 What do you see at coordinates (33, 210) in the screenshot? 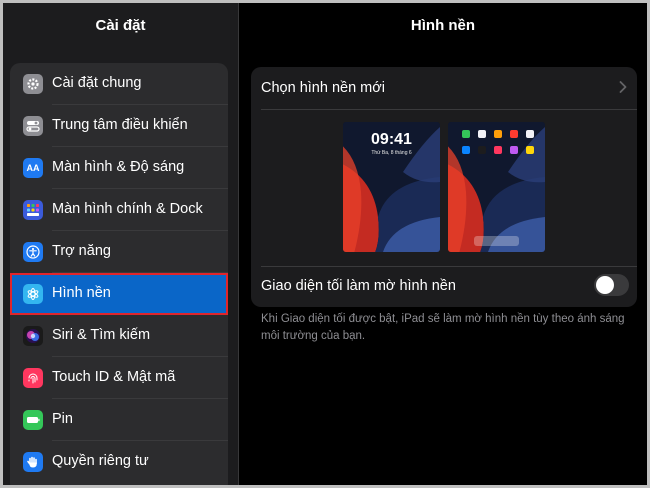
I see `app-grid-icon` at bounding box center [33, 210].